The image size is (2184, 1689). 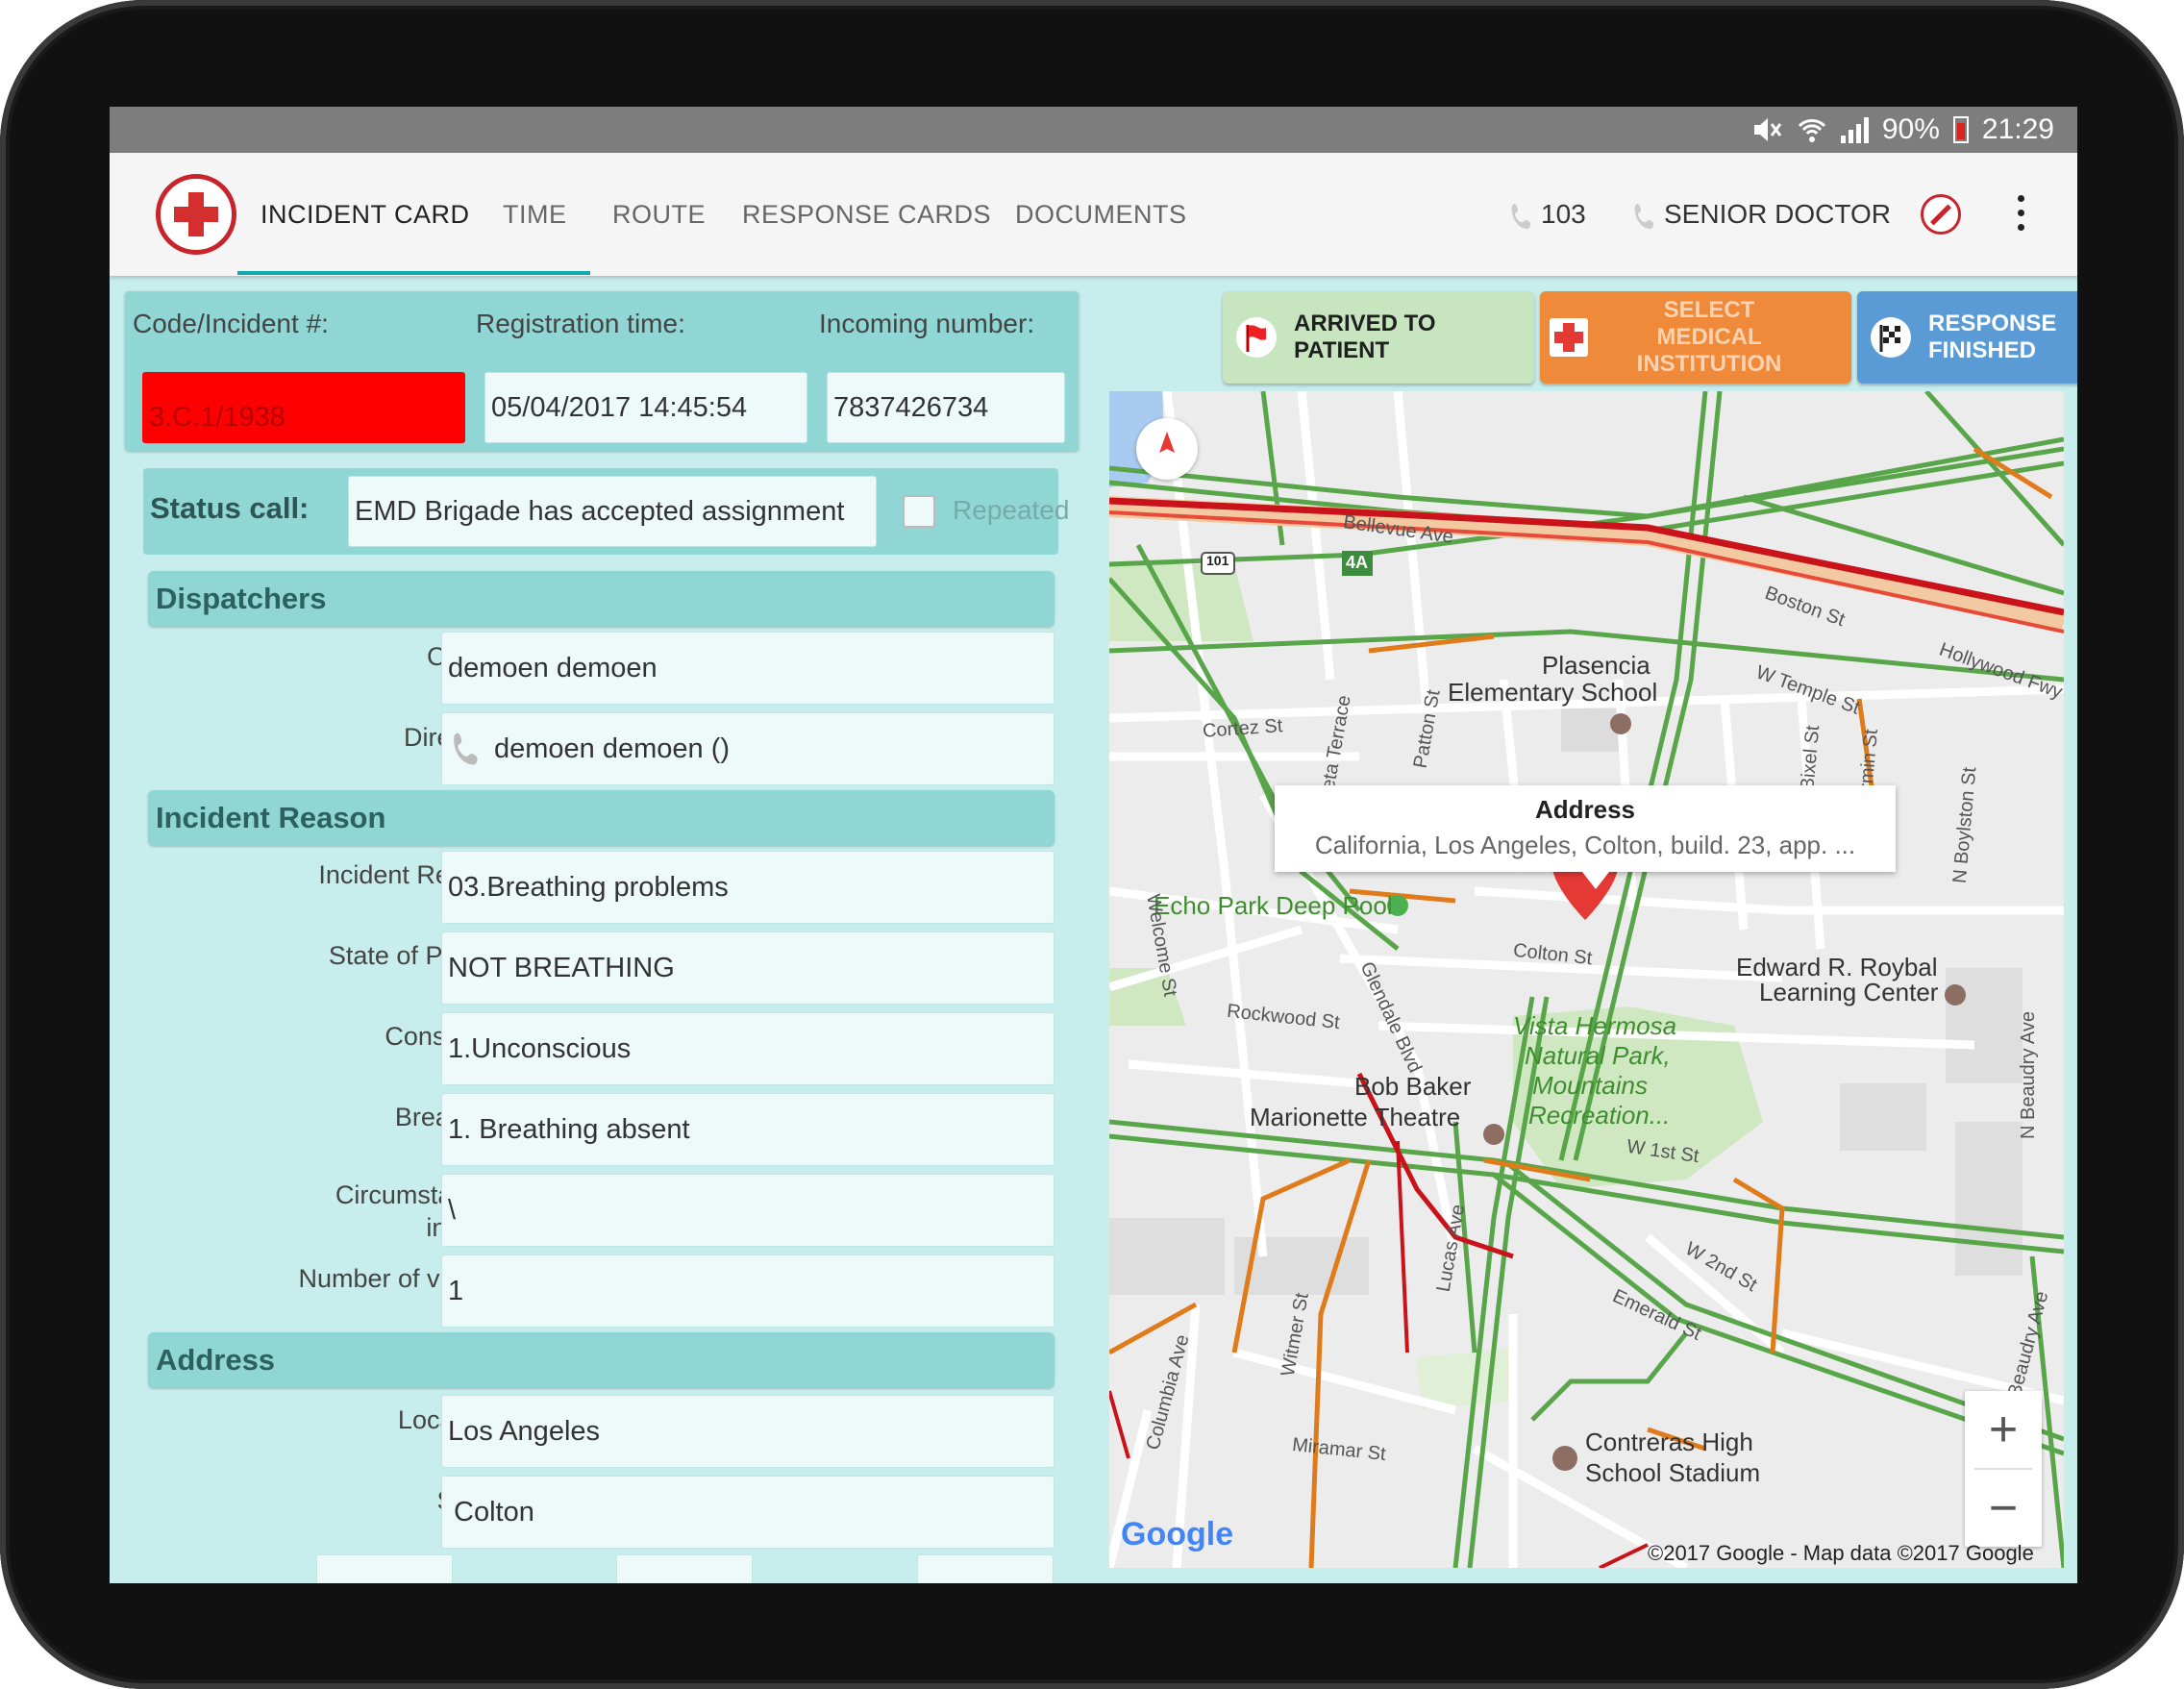 What do you see at coordinates (1585, 809) in the screenshot?
I see `info-window-title: Address` at bounding box center [1585, 809].